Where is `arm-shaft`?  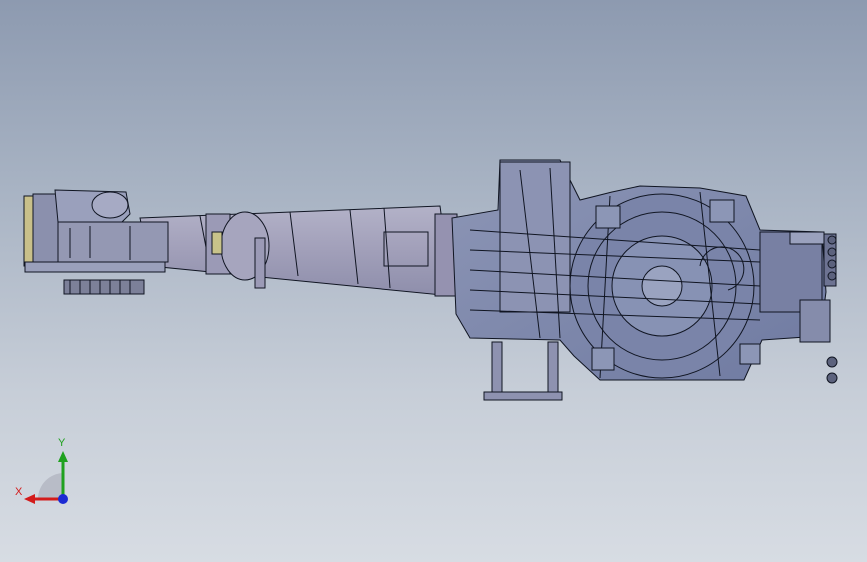 arm-shaft is located at coordinates (298, 251).